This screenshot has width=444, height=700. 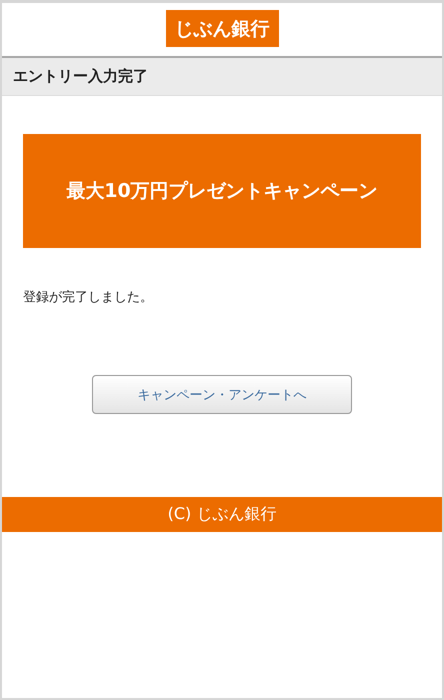 I want to click on status-message: 登録が完了しました。, so click(x=88, y=297).